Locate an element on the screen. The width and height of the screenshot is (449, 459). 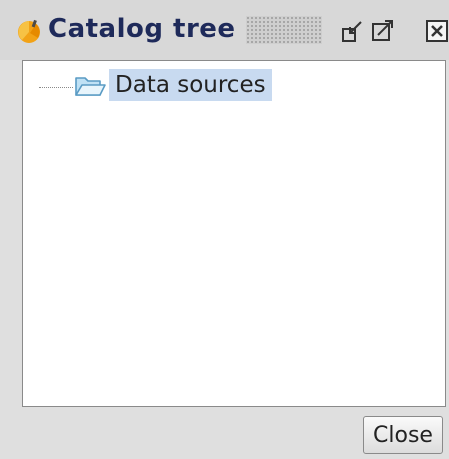
tree-node-label: Data sources is located at coordinates (190, 85).